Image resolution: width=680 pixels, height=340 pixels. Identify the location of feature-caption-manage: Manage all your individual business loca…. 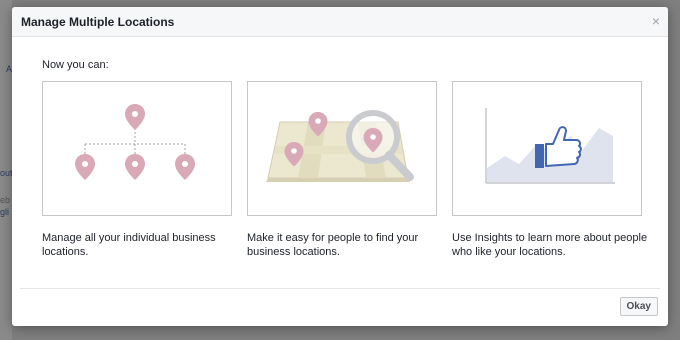
(129, 245).